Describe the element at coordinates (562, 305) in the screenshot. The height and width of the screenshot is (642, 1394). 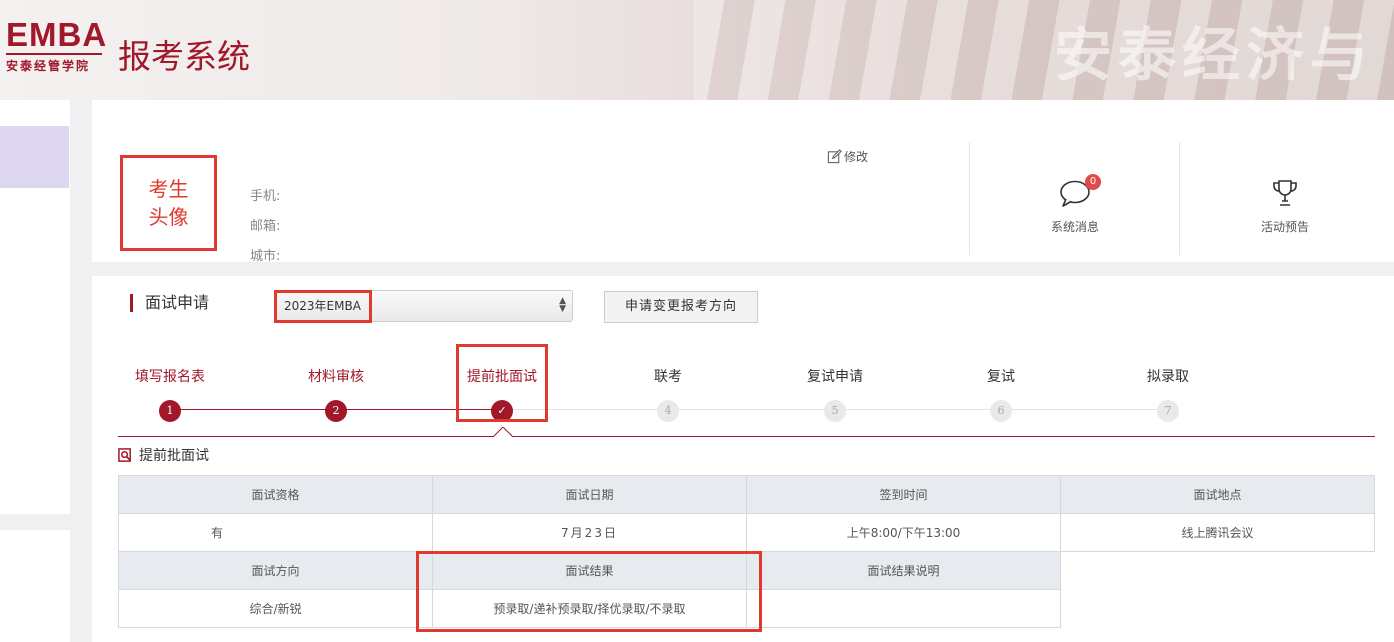
I see `select-arrows-icon: ▲ ▼` at that location.